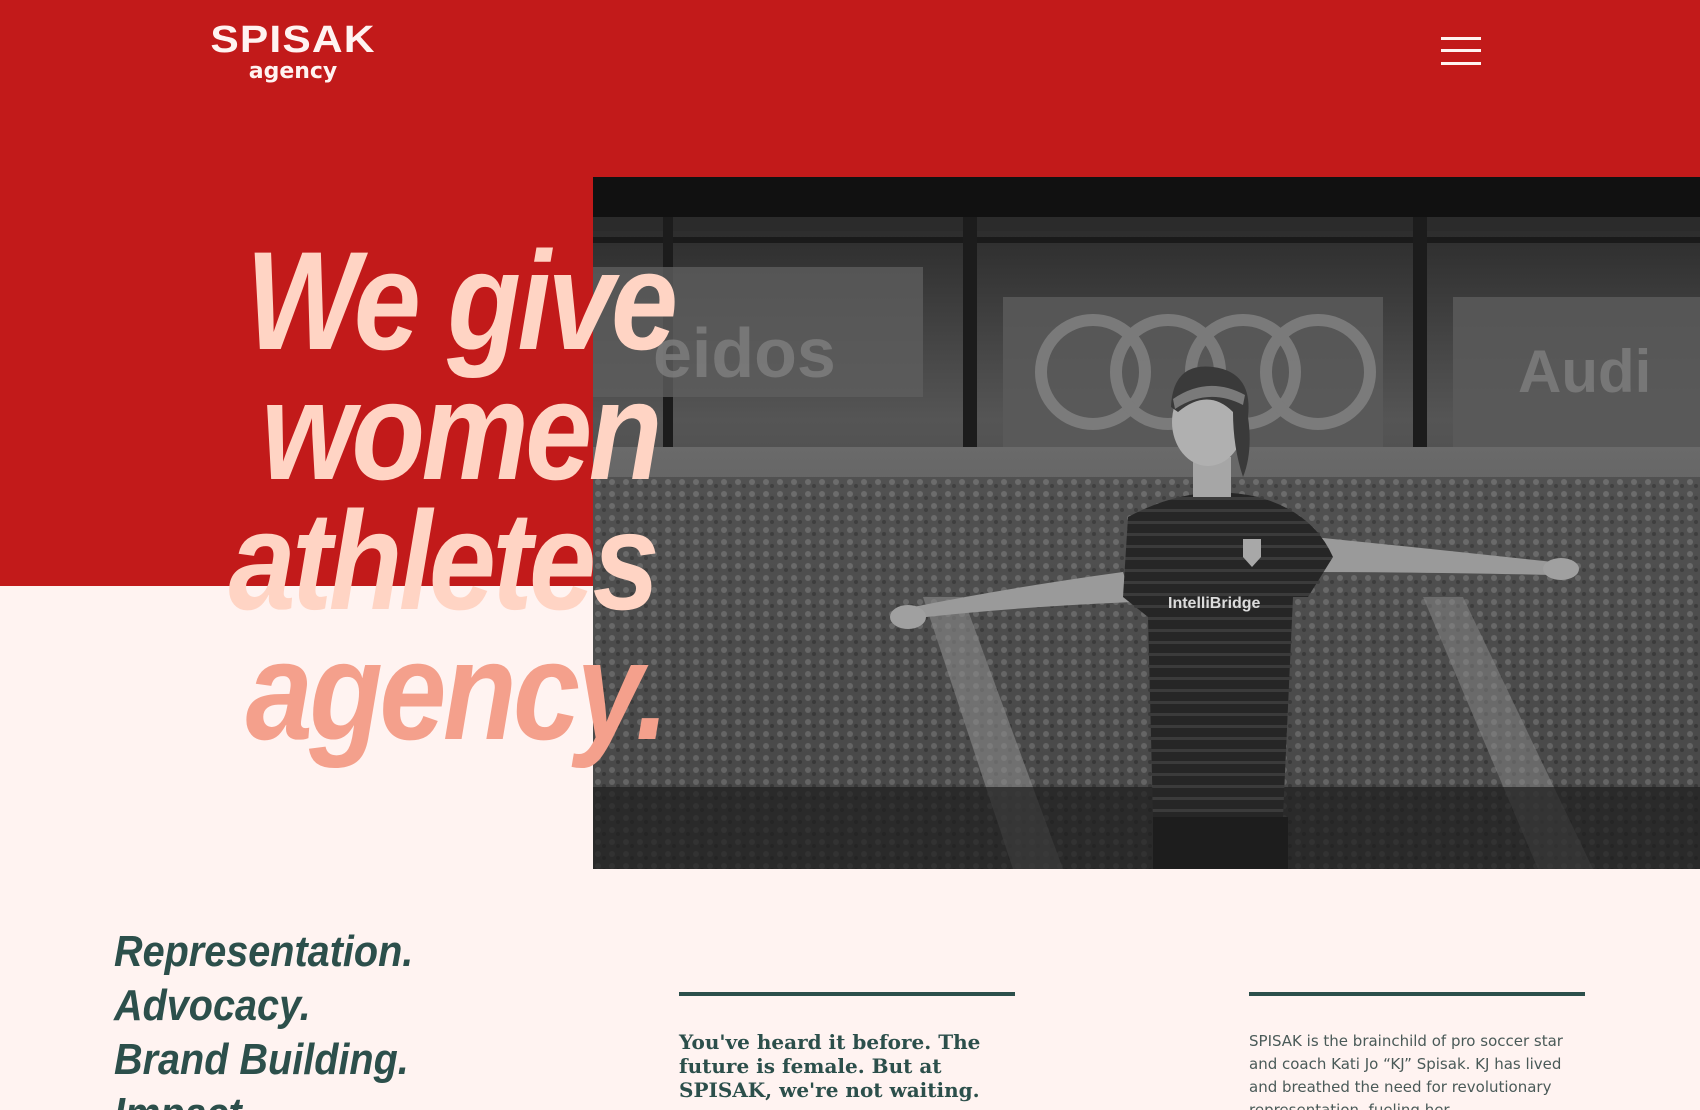 This screenshot has height=1110, width=1700. I want to click on svg-text: IntelliBridge, so click(1214, 603).